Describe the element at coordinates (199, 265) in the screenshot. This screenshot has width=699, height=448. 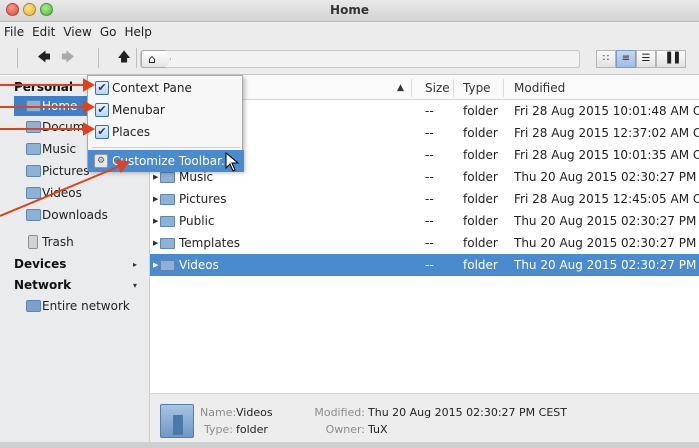
I see `file-name: Videos` at that location.